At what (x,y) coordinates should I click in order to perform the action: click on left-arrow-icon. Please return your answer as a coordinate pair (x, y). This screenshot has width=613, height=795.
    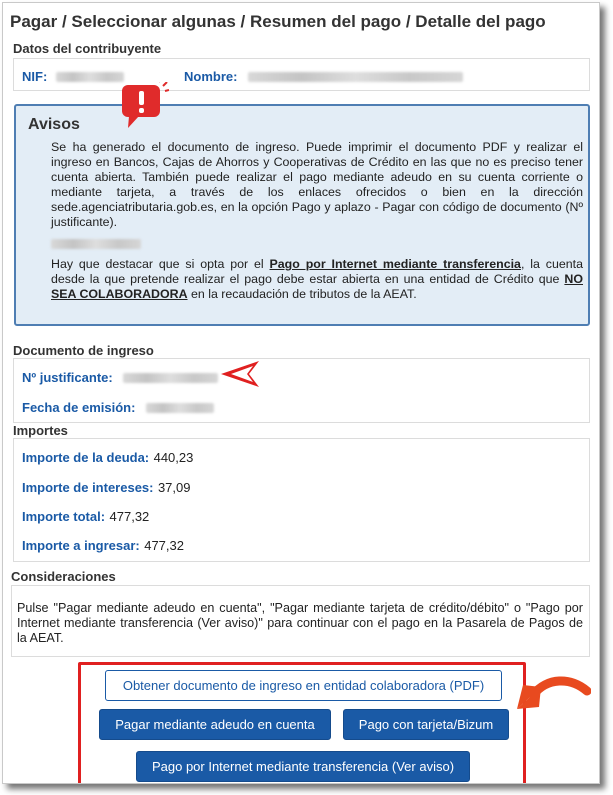
    Looking at the image, I should click on (240, 374).